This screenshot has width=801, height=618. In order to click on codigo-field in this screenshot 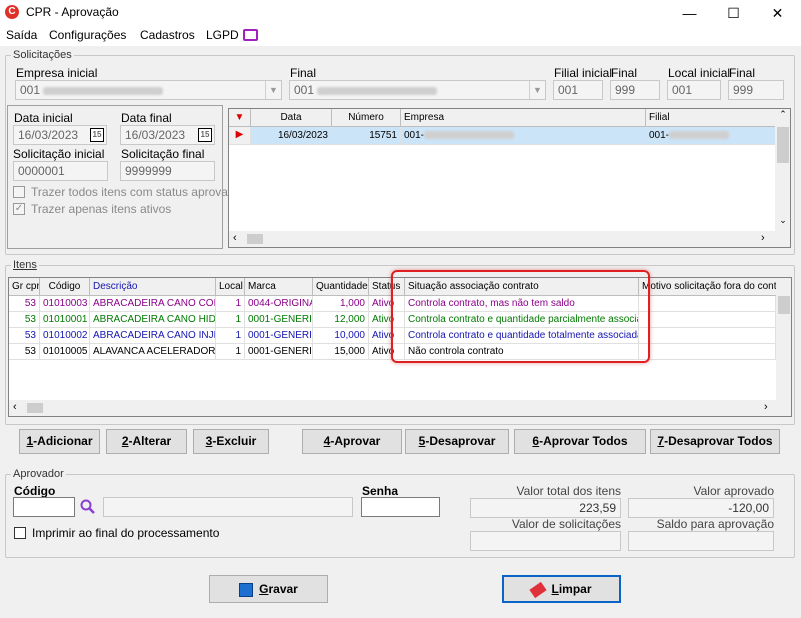, I will do `click(44, 507)`.